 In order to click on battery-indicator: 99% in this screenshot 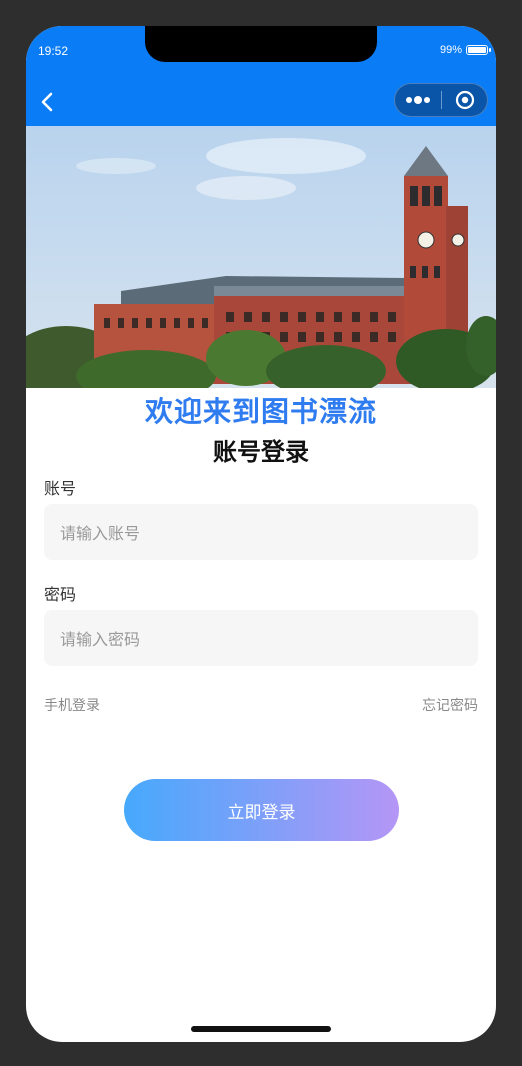, I will do `click(465, 50)`.